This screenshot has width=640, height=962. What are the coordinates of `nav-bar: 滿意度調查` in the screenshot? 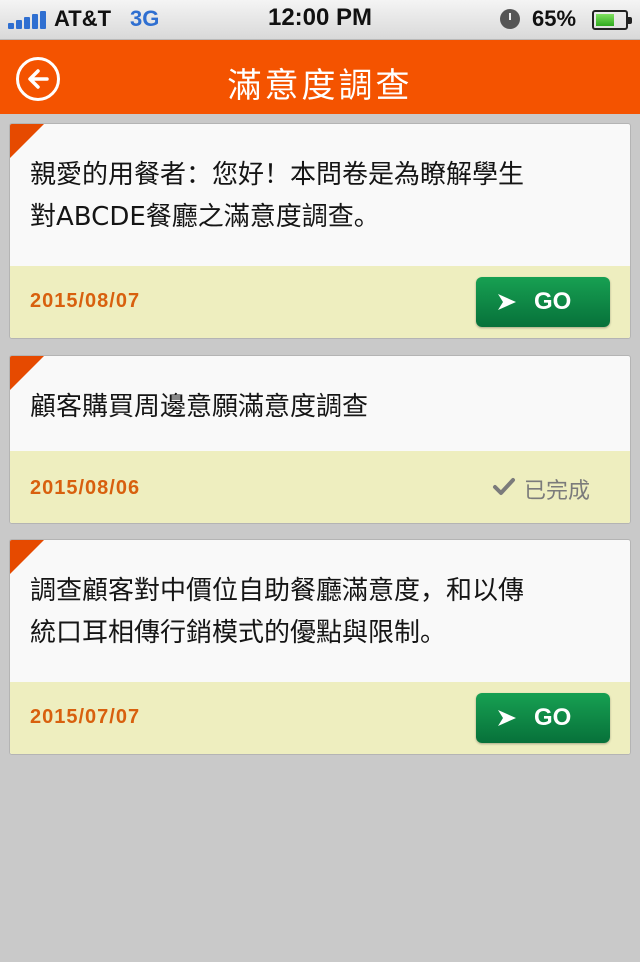 It's located at (320, 77).